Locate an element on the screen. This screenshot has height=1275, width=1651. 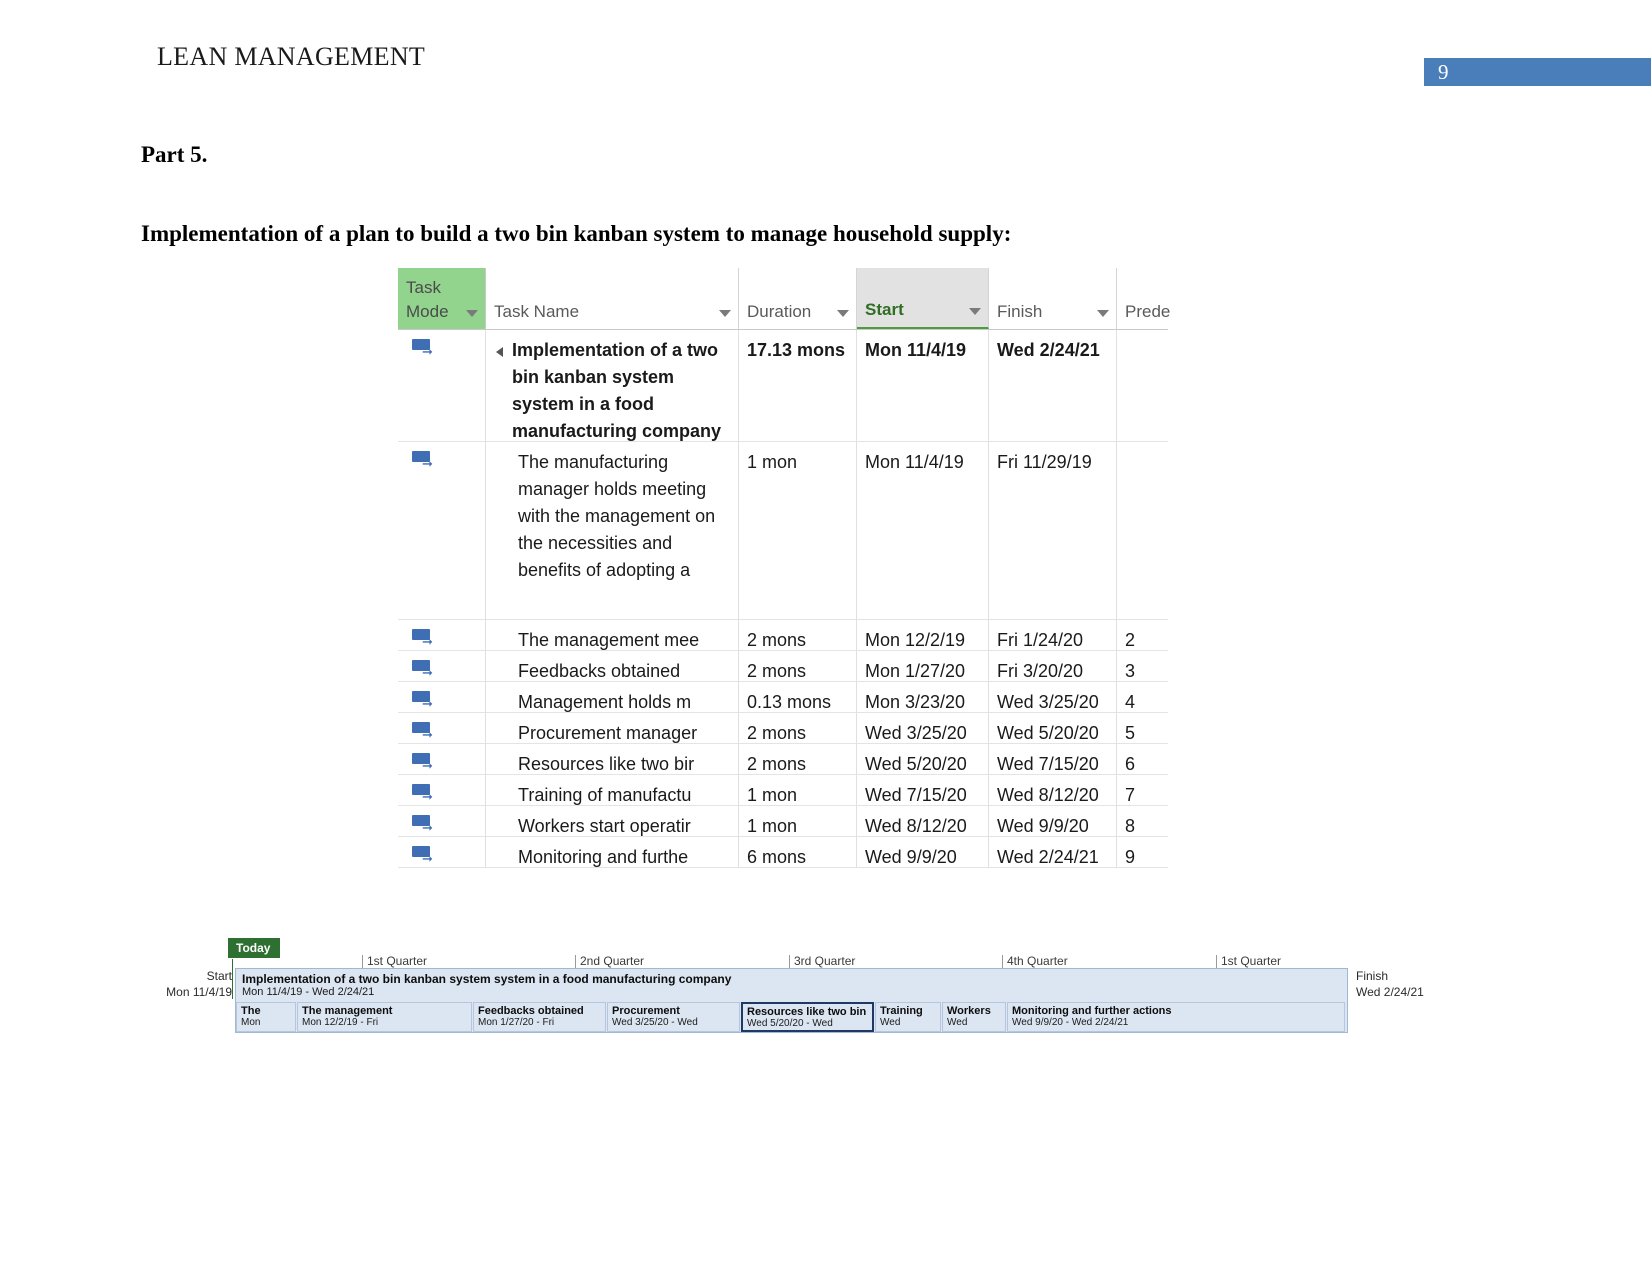
cell-task-name: Workers start operatir is located at coordinates (612, 821).